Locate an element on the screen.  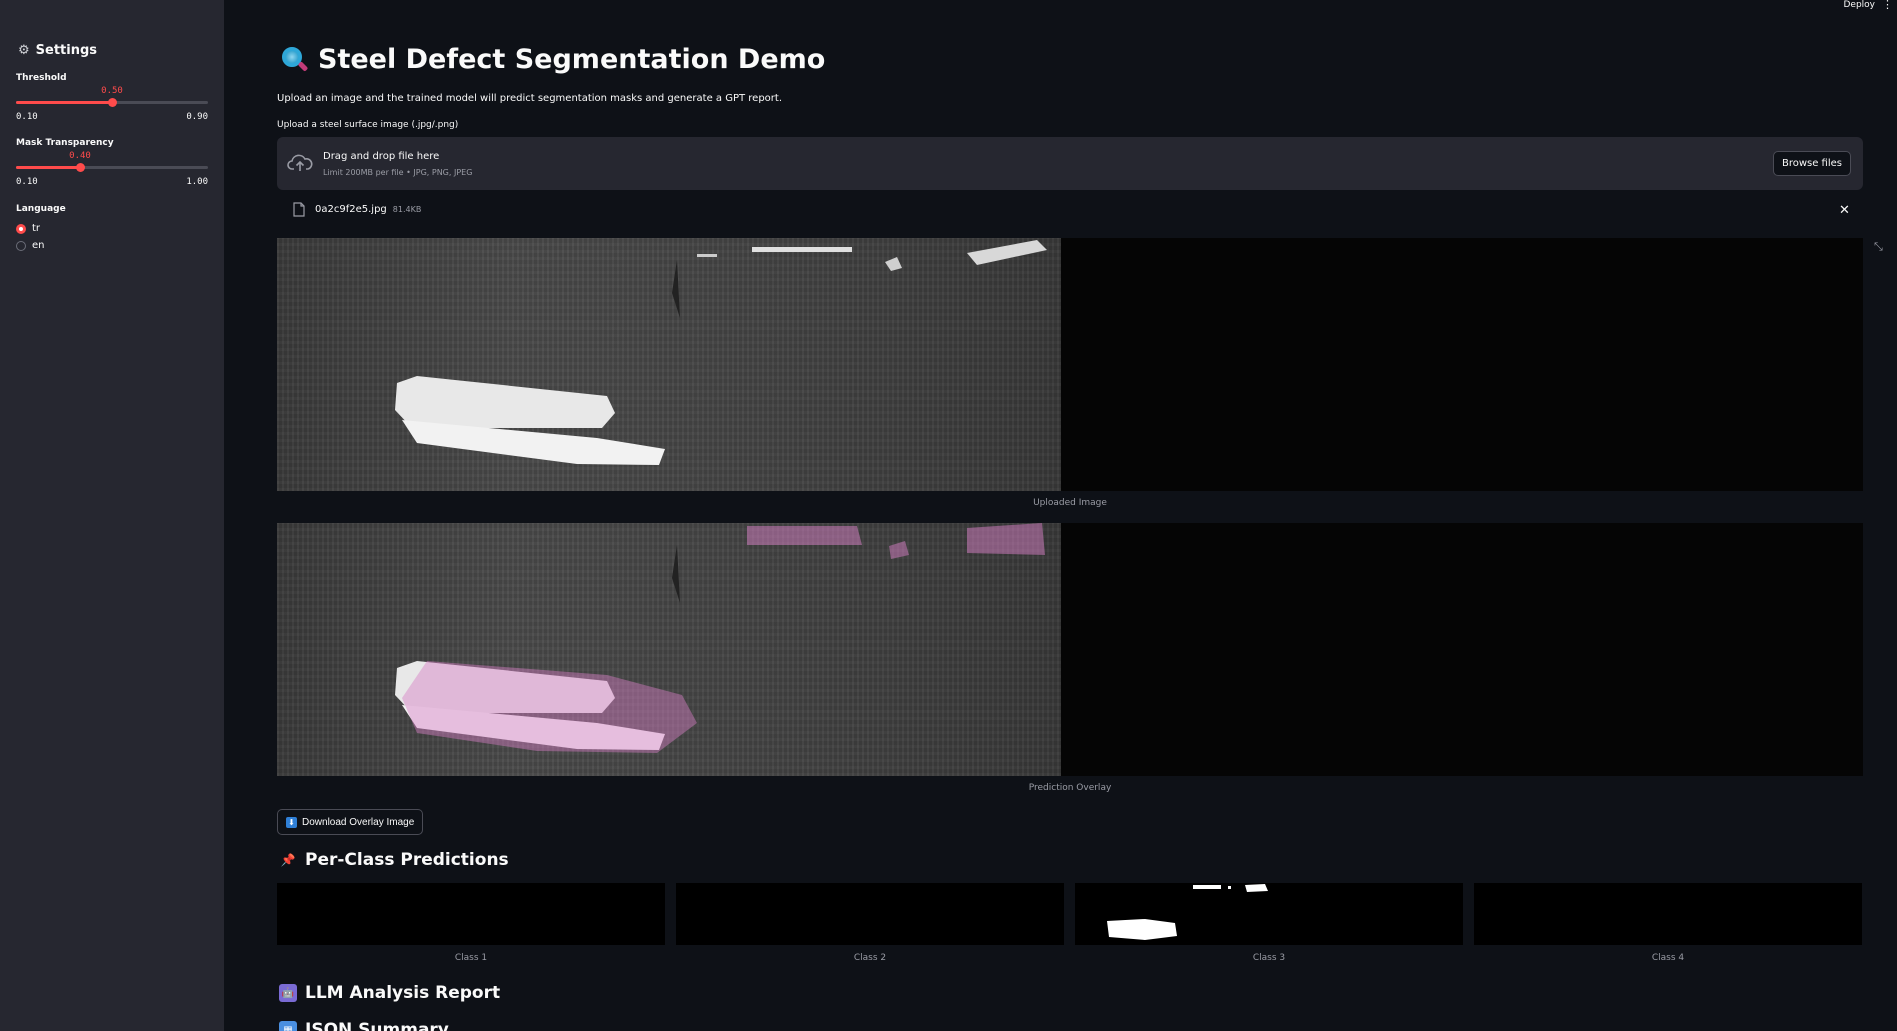
remove-file-icon: ✕ is located at coordinates (1844, 210).